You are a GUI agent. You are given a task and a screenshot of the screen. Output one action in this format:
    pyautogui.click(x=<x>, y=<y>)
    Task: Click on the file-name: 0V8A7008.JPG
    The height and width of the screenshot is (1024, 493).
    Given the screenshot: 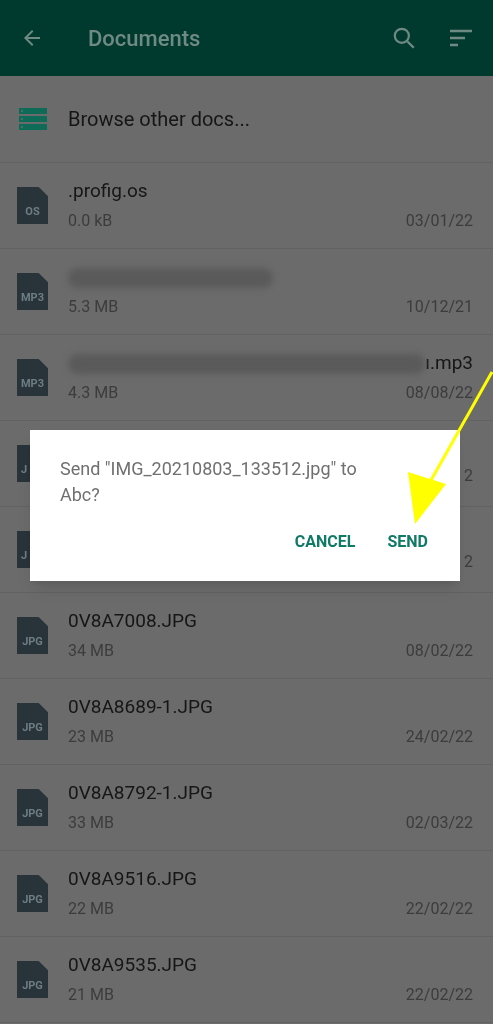 What is the action you would take?
    pyautogui.click(x=132, y=621)
    